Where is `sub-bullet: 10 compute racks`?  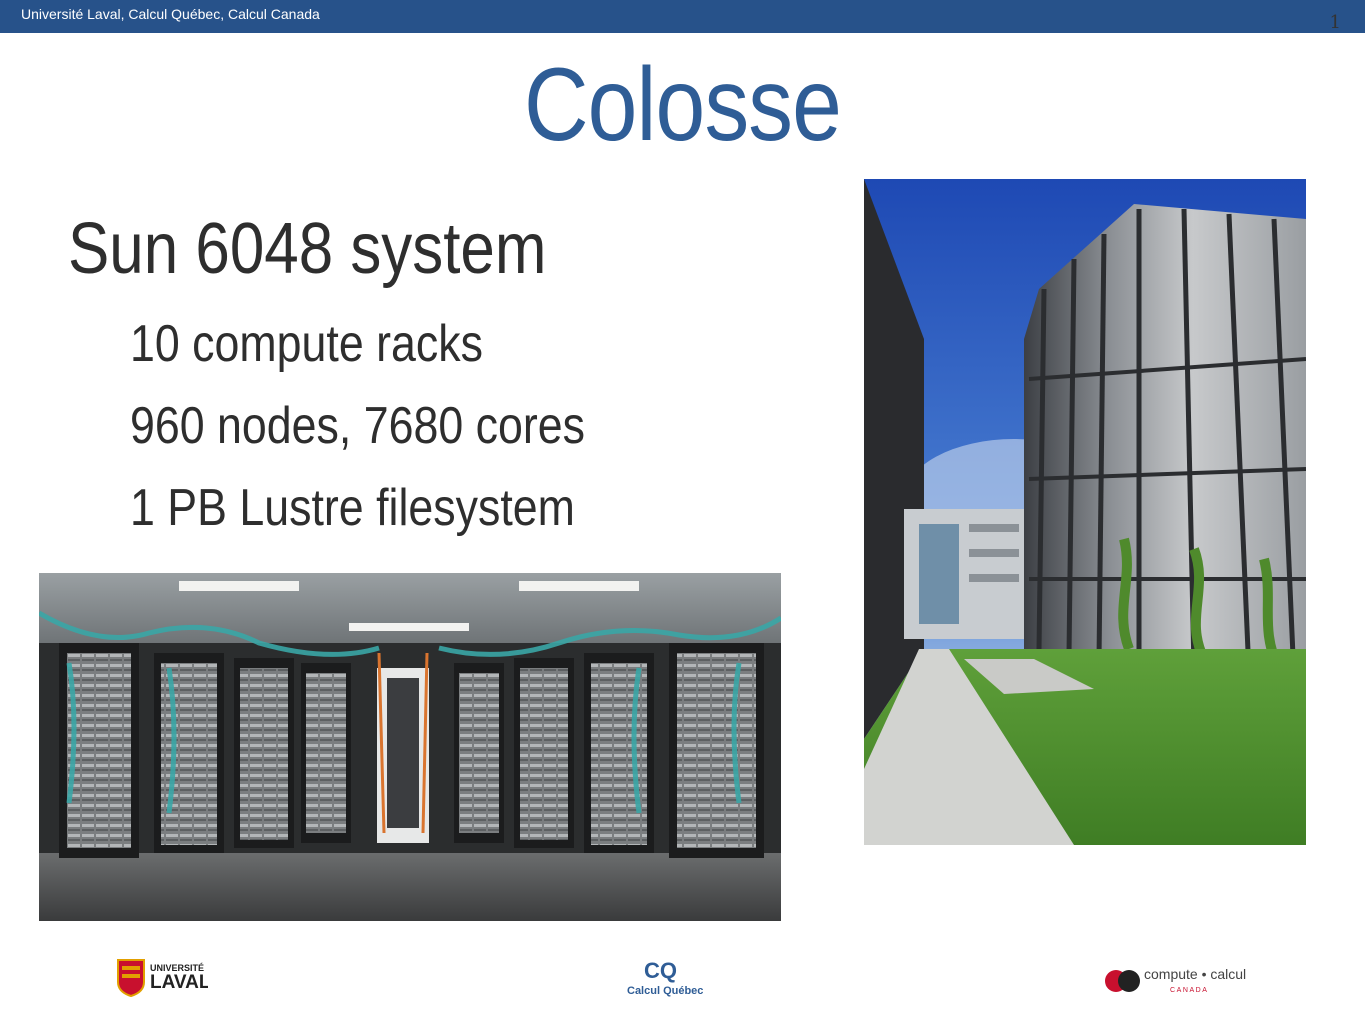
sub-bullet: 10 compute racks is located at coordinates (306, 344).